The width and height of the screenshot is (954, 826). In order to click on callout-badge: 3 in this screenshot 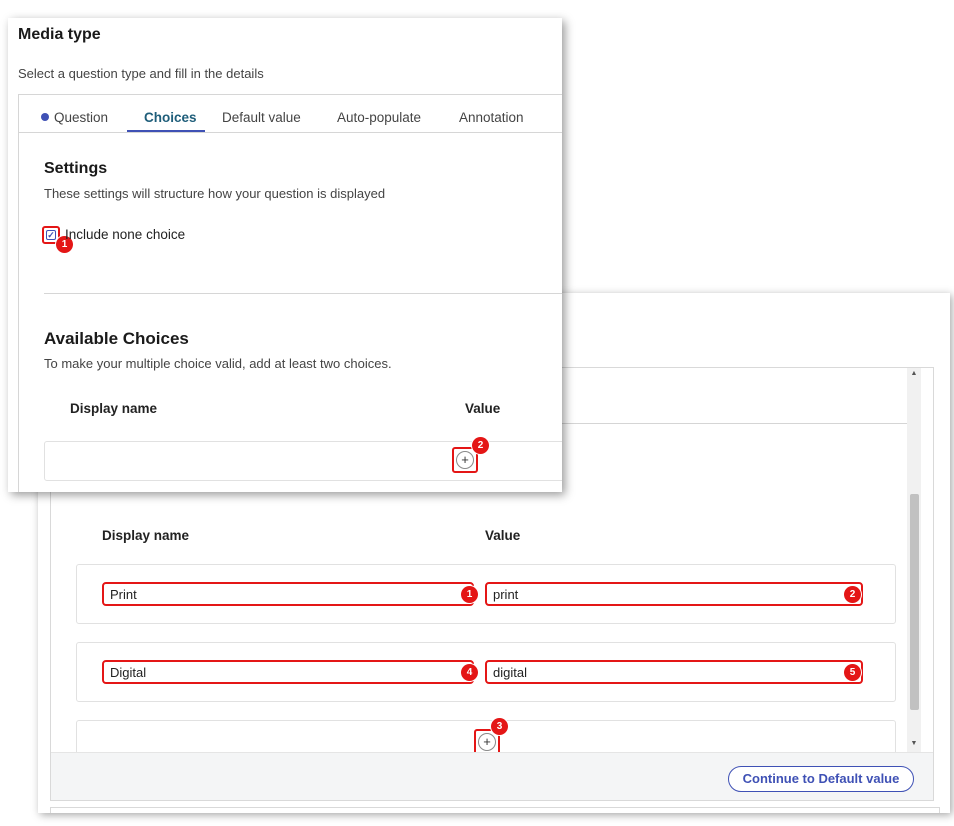, I will do `click(499, 726)`.